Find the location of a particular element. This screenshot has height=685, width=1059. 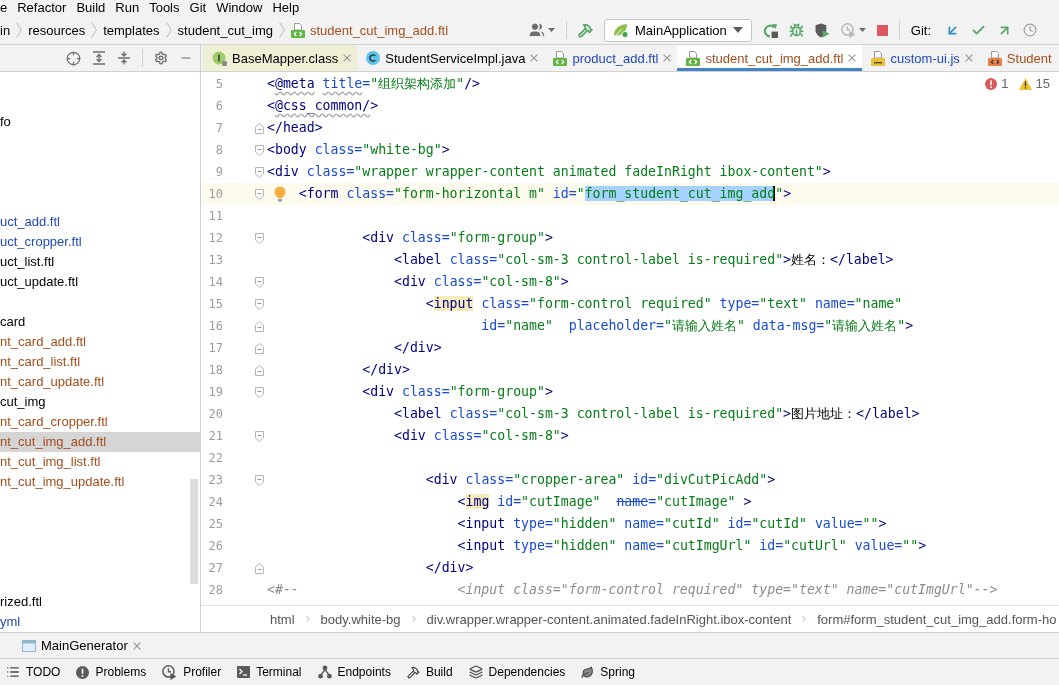

line-number: 14 is located at coordinates (215, 282).